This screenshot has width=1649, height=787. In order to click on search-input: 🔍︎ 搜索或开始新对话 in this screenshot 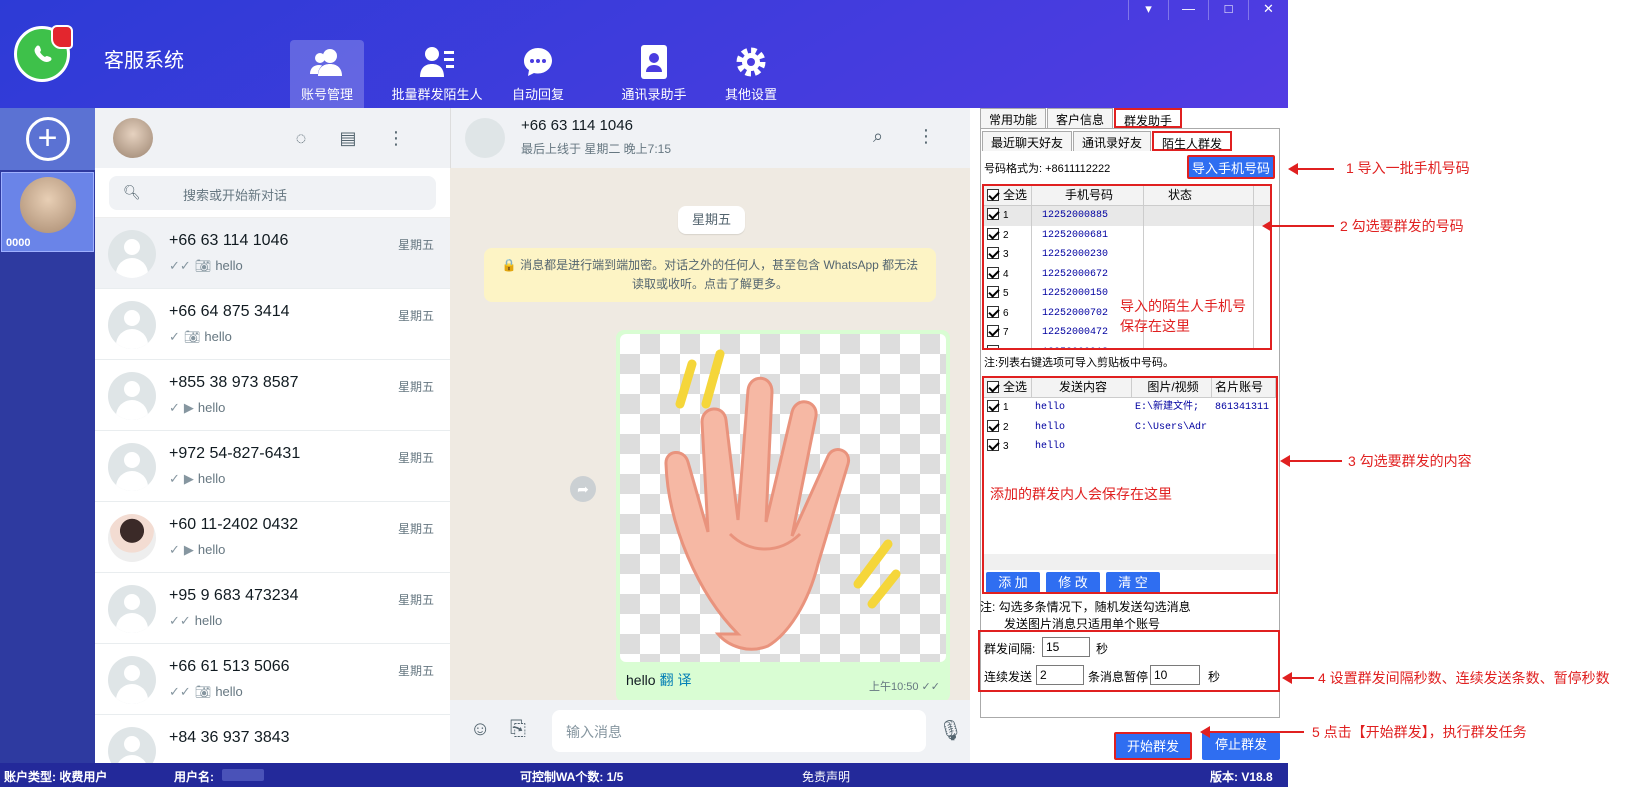, I will do `click(272, 193)`.